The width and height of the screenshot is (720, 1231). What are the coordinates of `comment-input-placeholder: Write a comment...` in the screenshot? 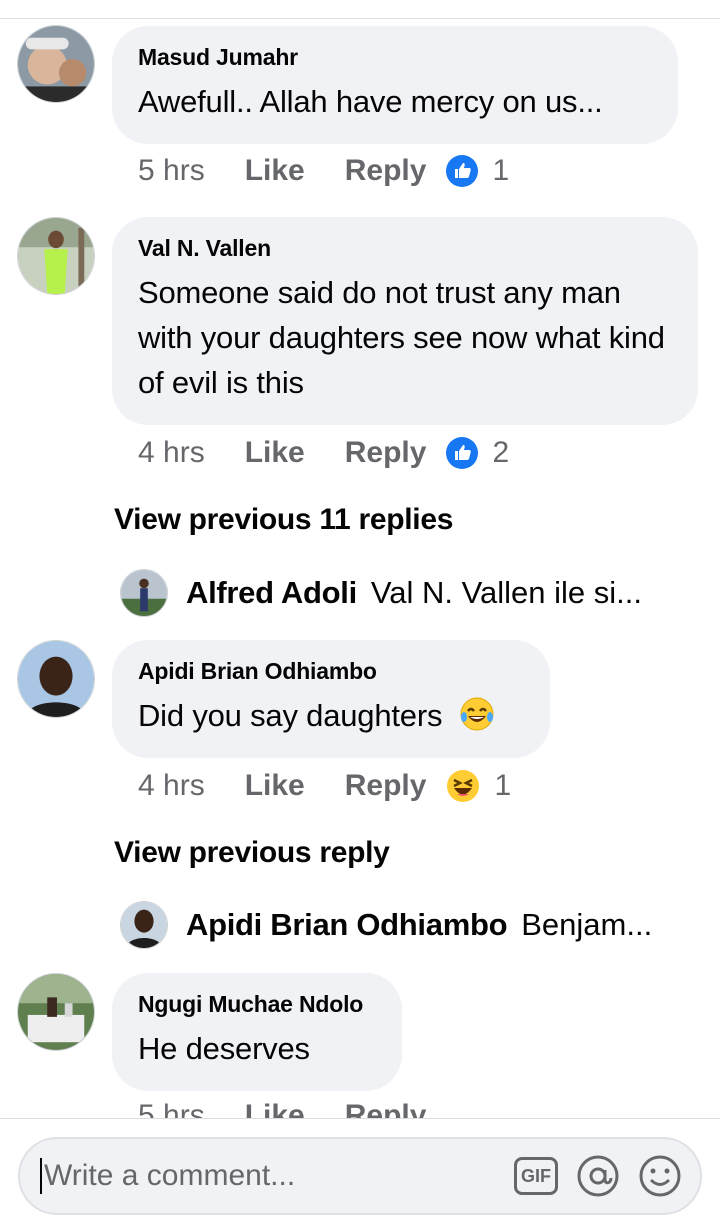 It's located at (170, 1175).